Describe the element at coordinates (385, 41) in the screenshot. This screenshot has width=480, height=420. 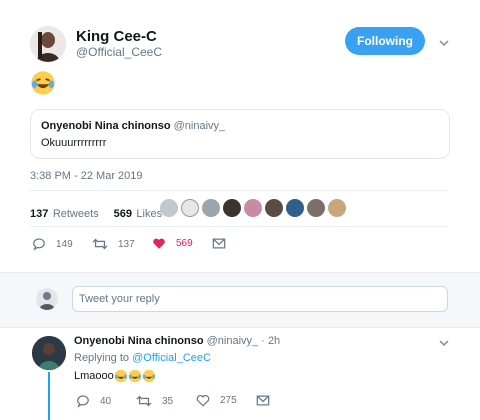
I see `following-button: Following` at that location.